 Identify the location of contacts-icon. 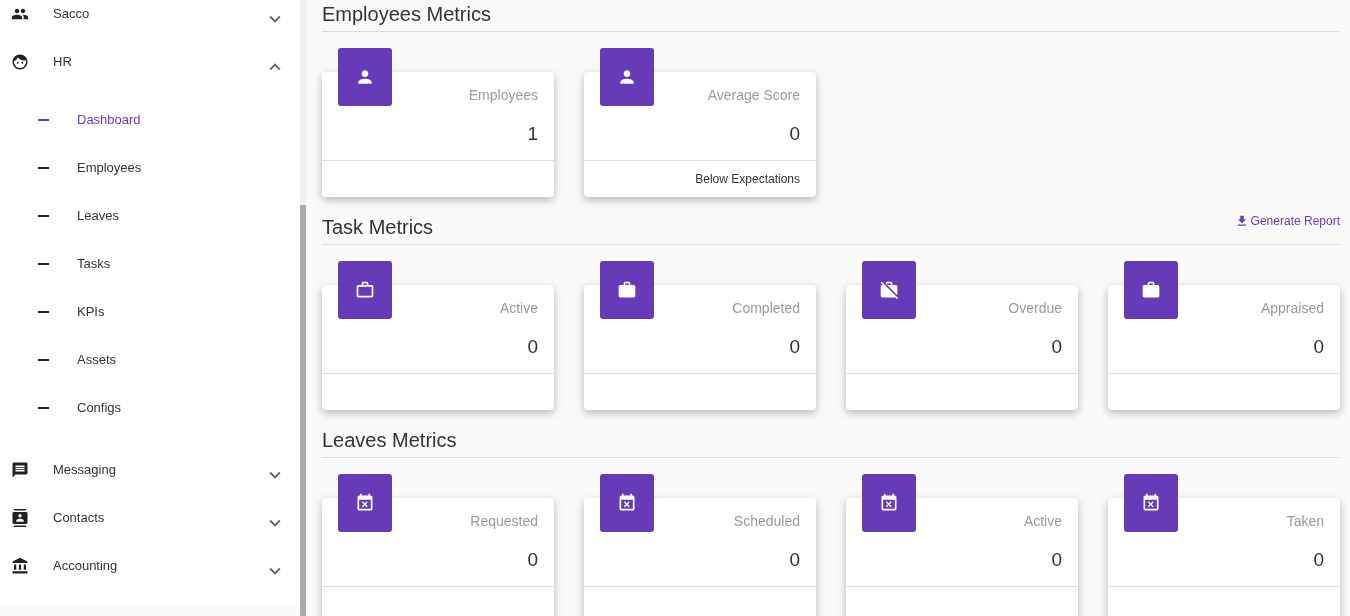
(20, 518).